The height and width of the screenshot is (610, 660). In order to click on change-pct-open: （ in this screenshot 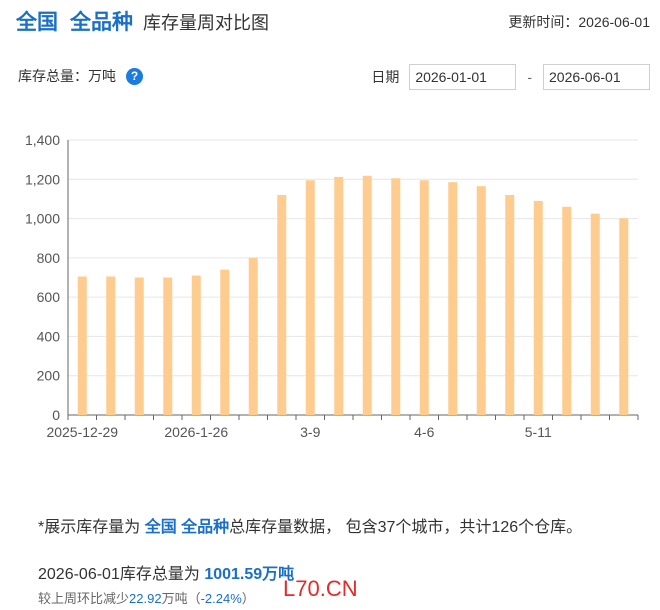, I will do `click(194, 598)`.